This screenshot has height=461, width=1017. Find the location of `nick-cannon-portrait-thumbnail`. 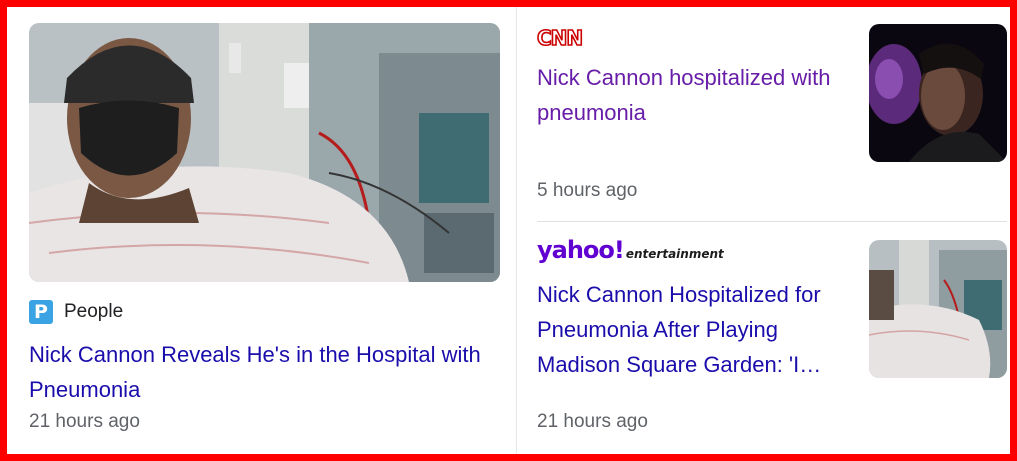

nick-cannon-portrait-thumbnail is located at coordinates (938, 93).